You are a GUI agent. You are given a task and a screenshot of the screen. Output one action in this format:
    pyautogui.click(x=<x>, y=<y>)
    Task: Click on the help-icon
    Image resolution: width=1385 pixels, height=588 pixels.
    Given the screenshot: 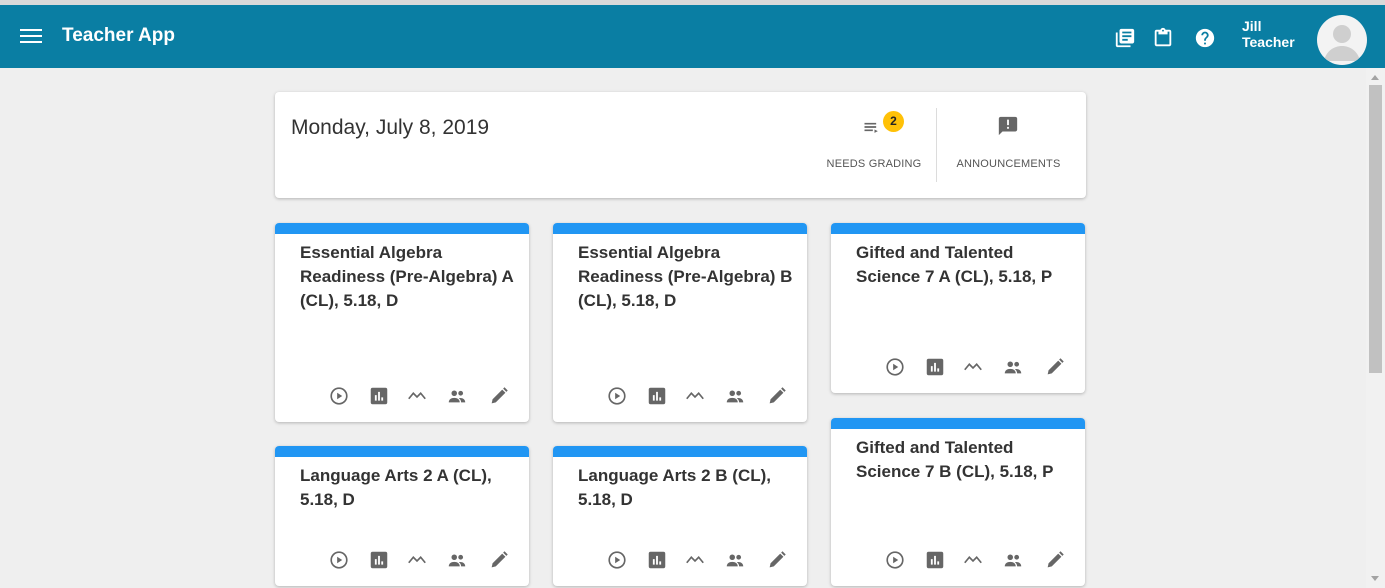 What is the action you would take?
    pyautogui.click(x=1205, y=38)
    